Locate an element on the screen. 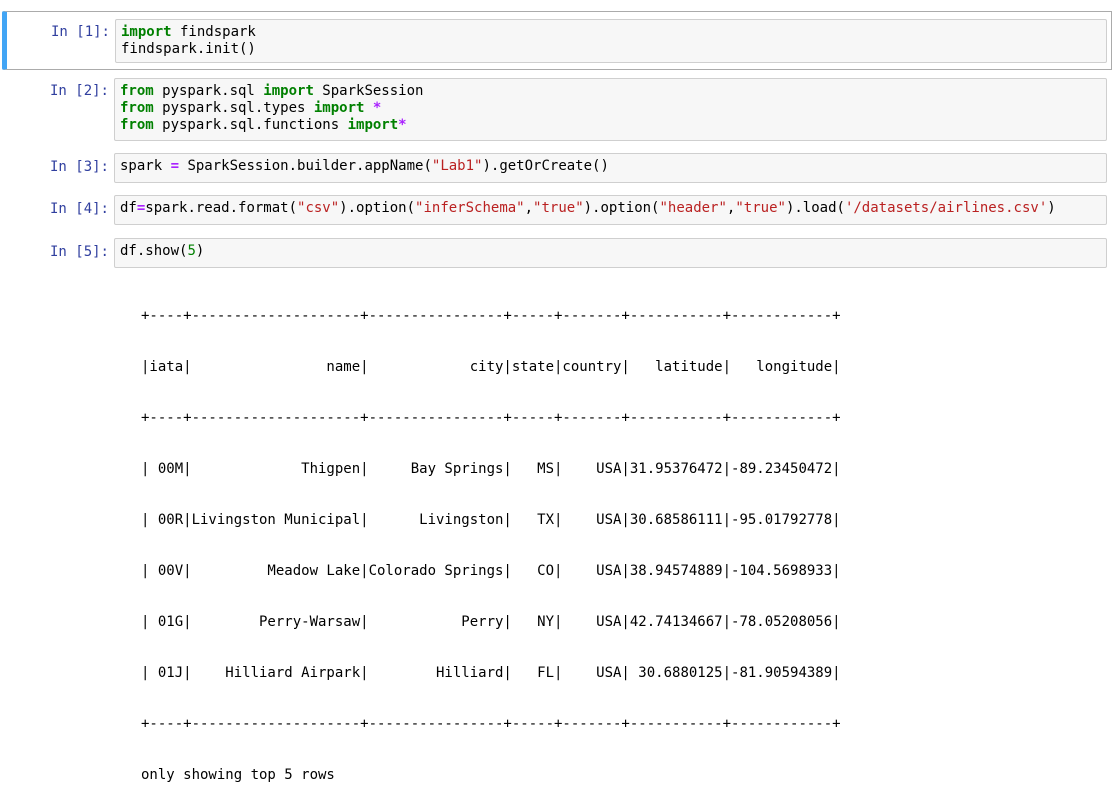 The height and width of the screenshot is (801, 1118). code-token: , is located at coordinates (529, 208).